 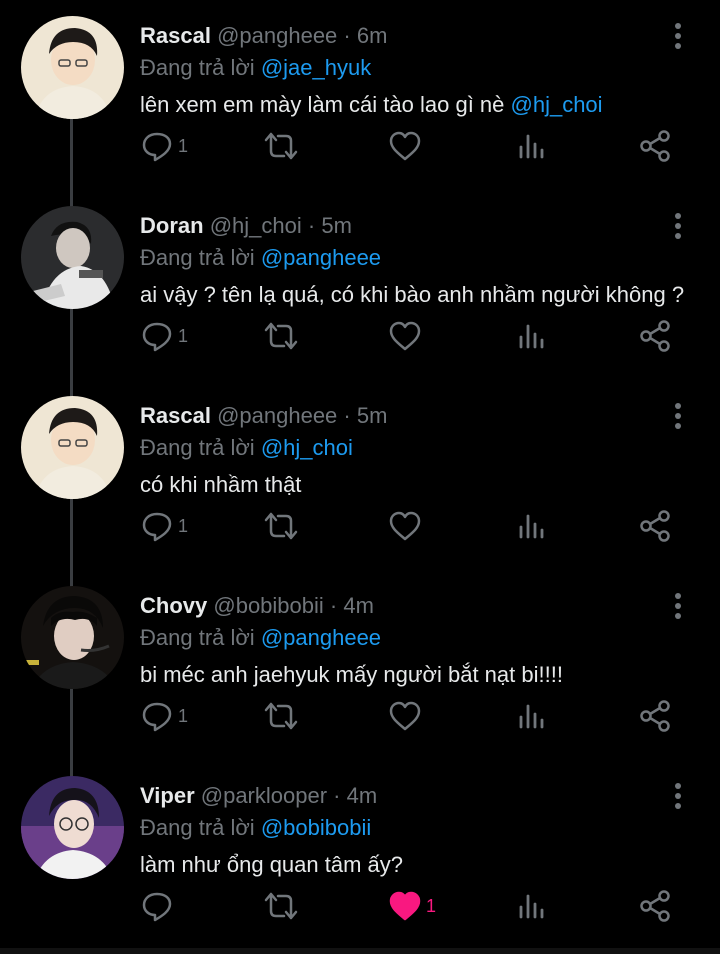 I want to click on tweet-text-body: làm như ổng quan tâm ấy?, so click(x=272, y=864).